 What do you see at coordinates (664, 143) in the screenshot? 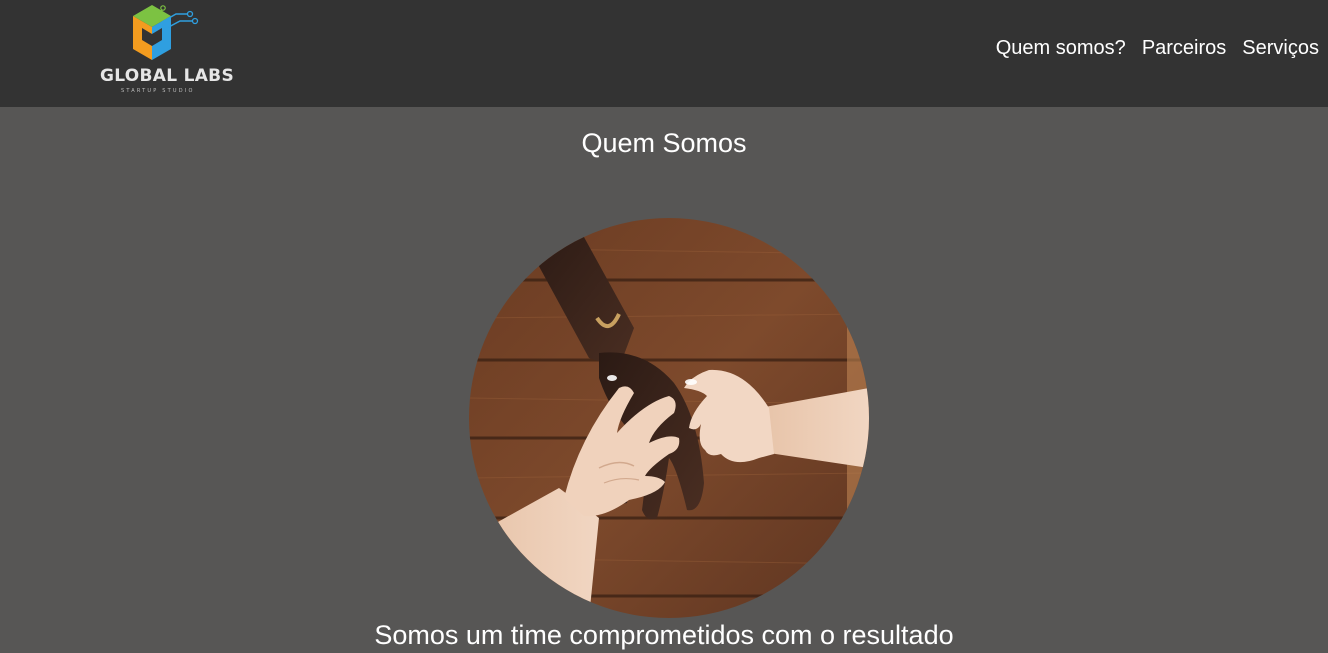
I see `section-title: Quem Somos` at bounding box center [664, 143].